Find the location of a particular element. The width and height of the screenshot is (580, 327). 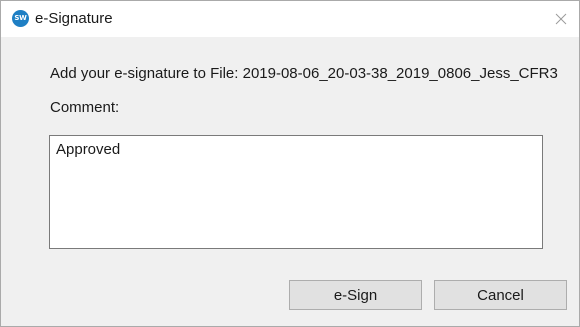

cancel-button: Cancel is located at coordinates (500, 295).